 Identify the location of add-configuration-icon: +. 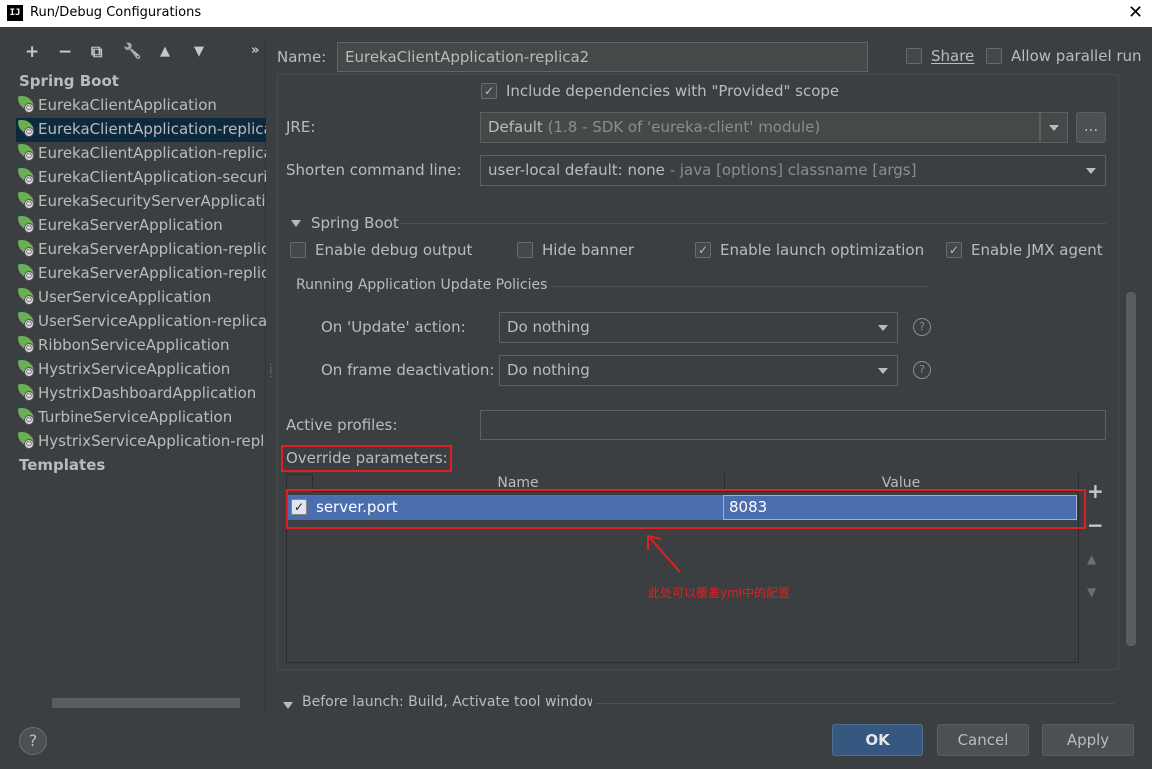
(32, 52).